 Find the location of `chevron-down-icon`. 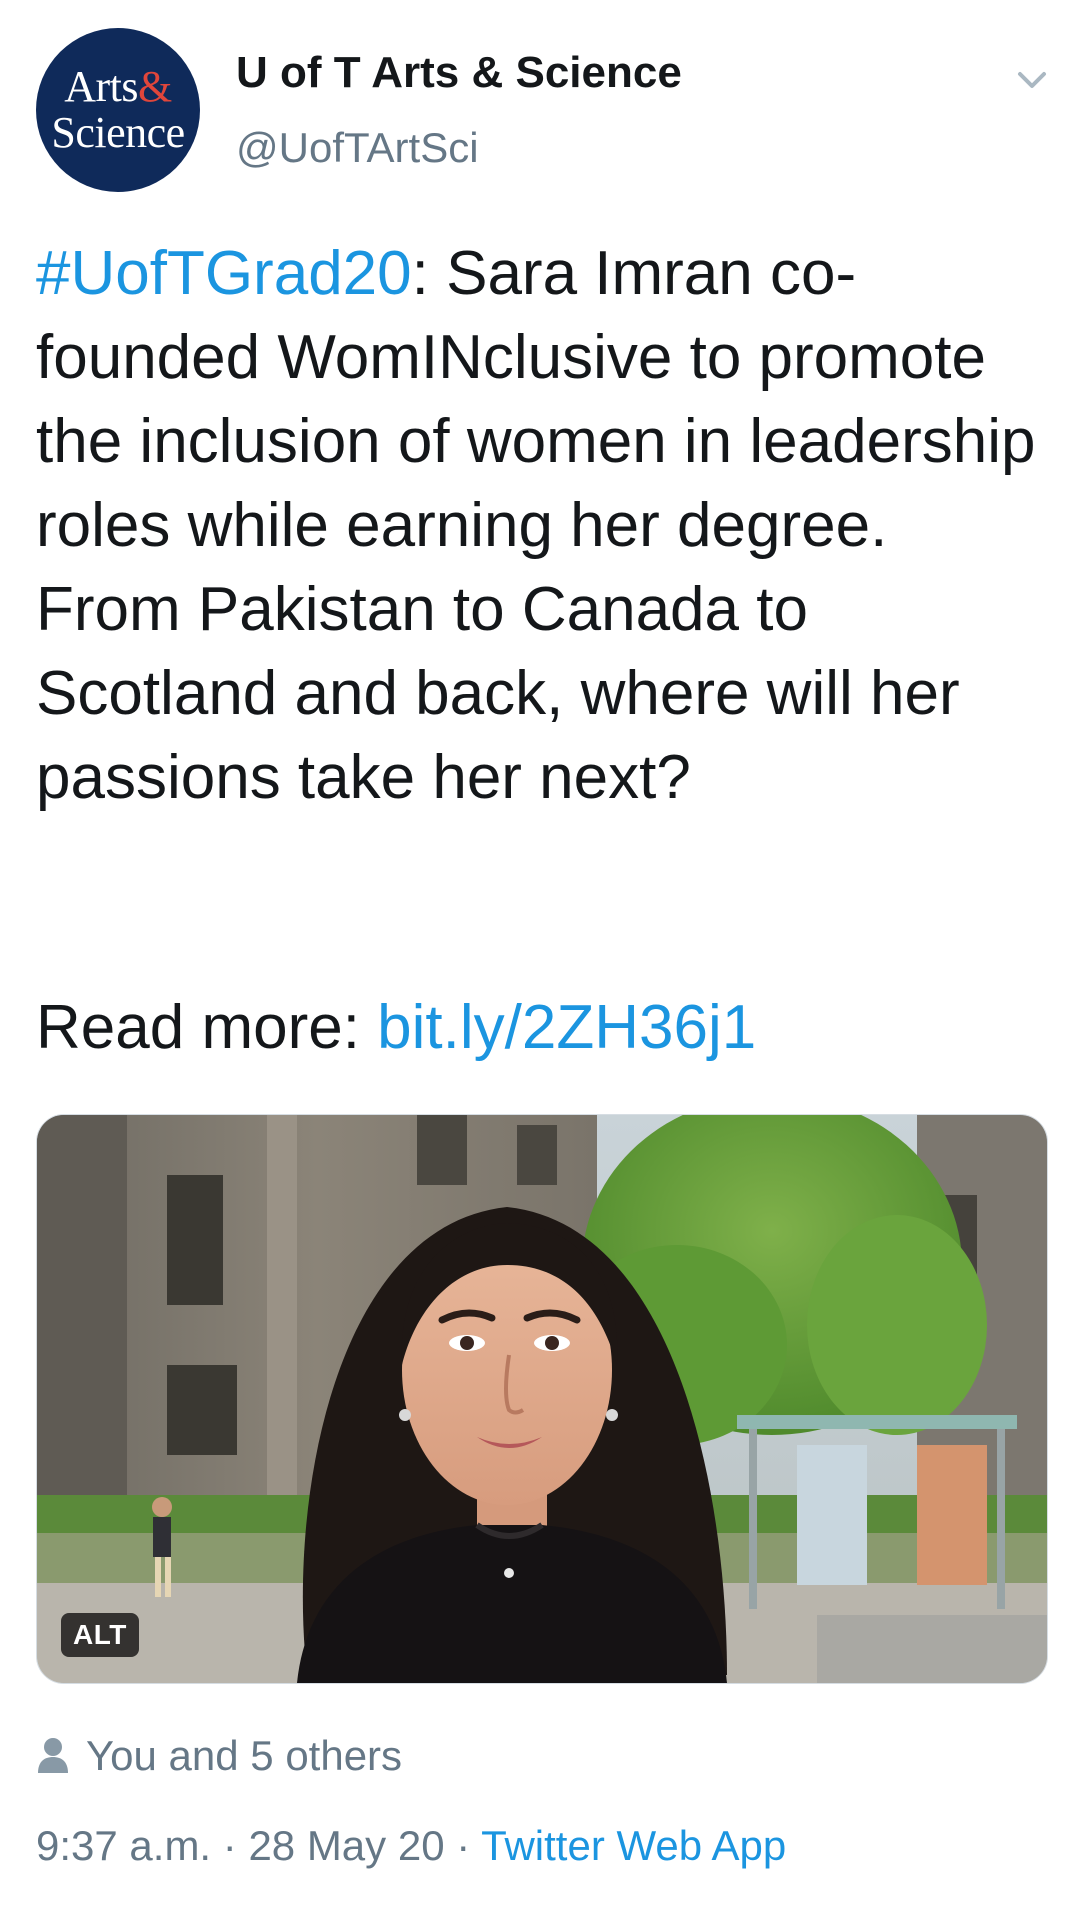

chevron-down-icon is located at coordinates (1032, 80).